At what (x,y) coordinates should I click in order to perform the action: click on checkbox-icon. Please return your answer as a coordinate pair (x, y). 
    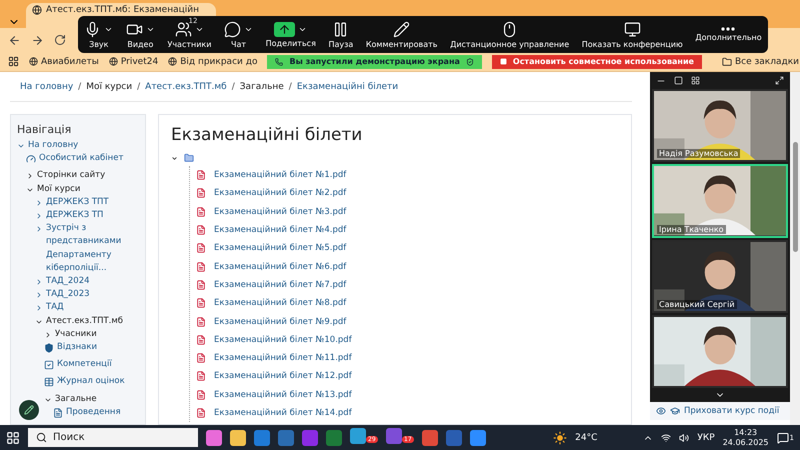
    Looking at the image, I should click on (49, 365).